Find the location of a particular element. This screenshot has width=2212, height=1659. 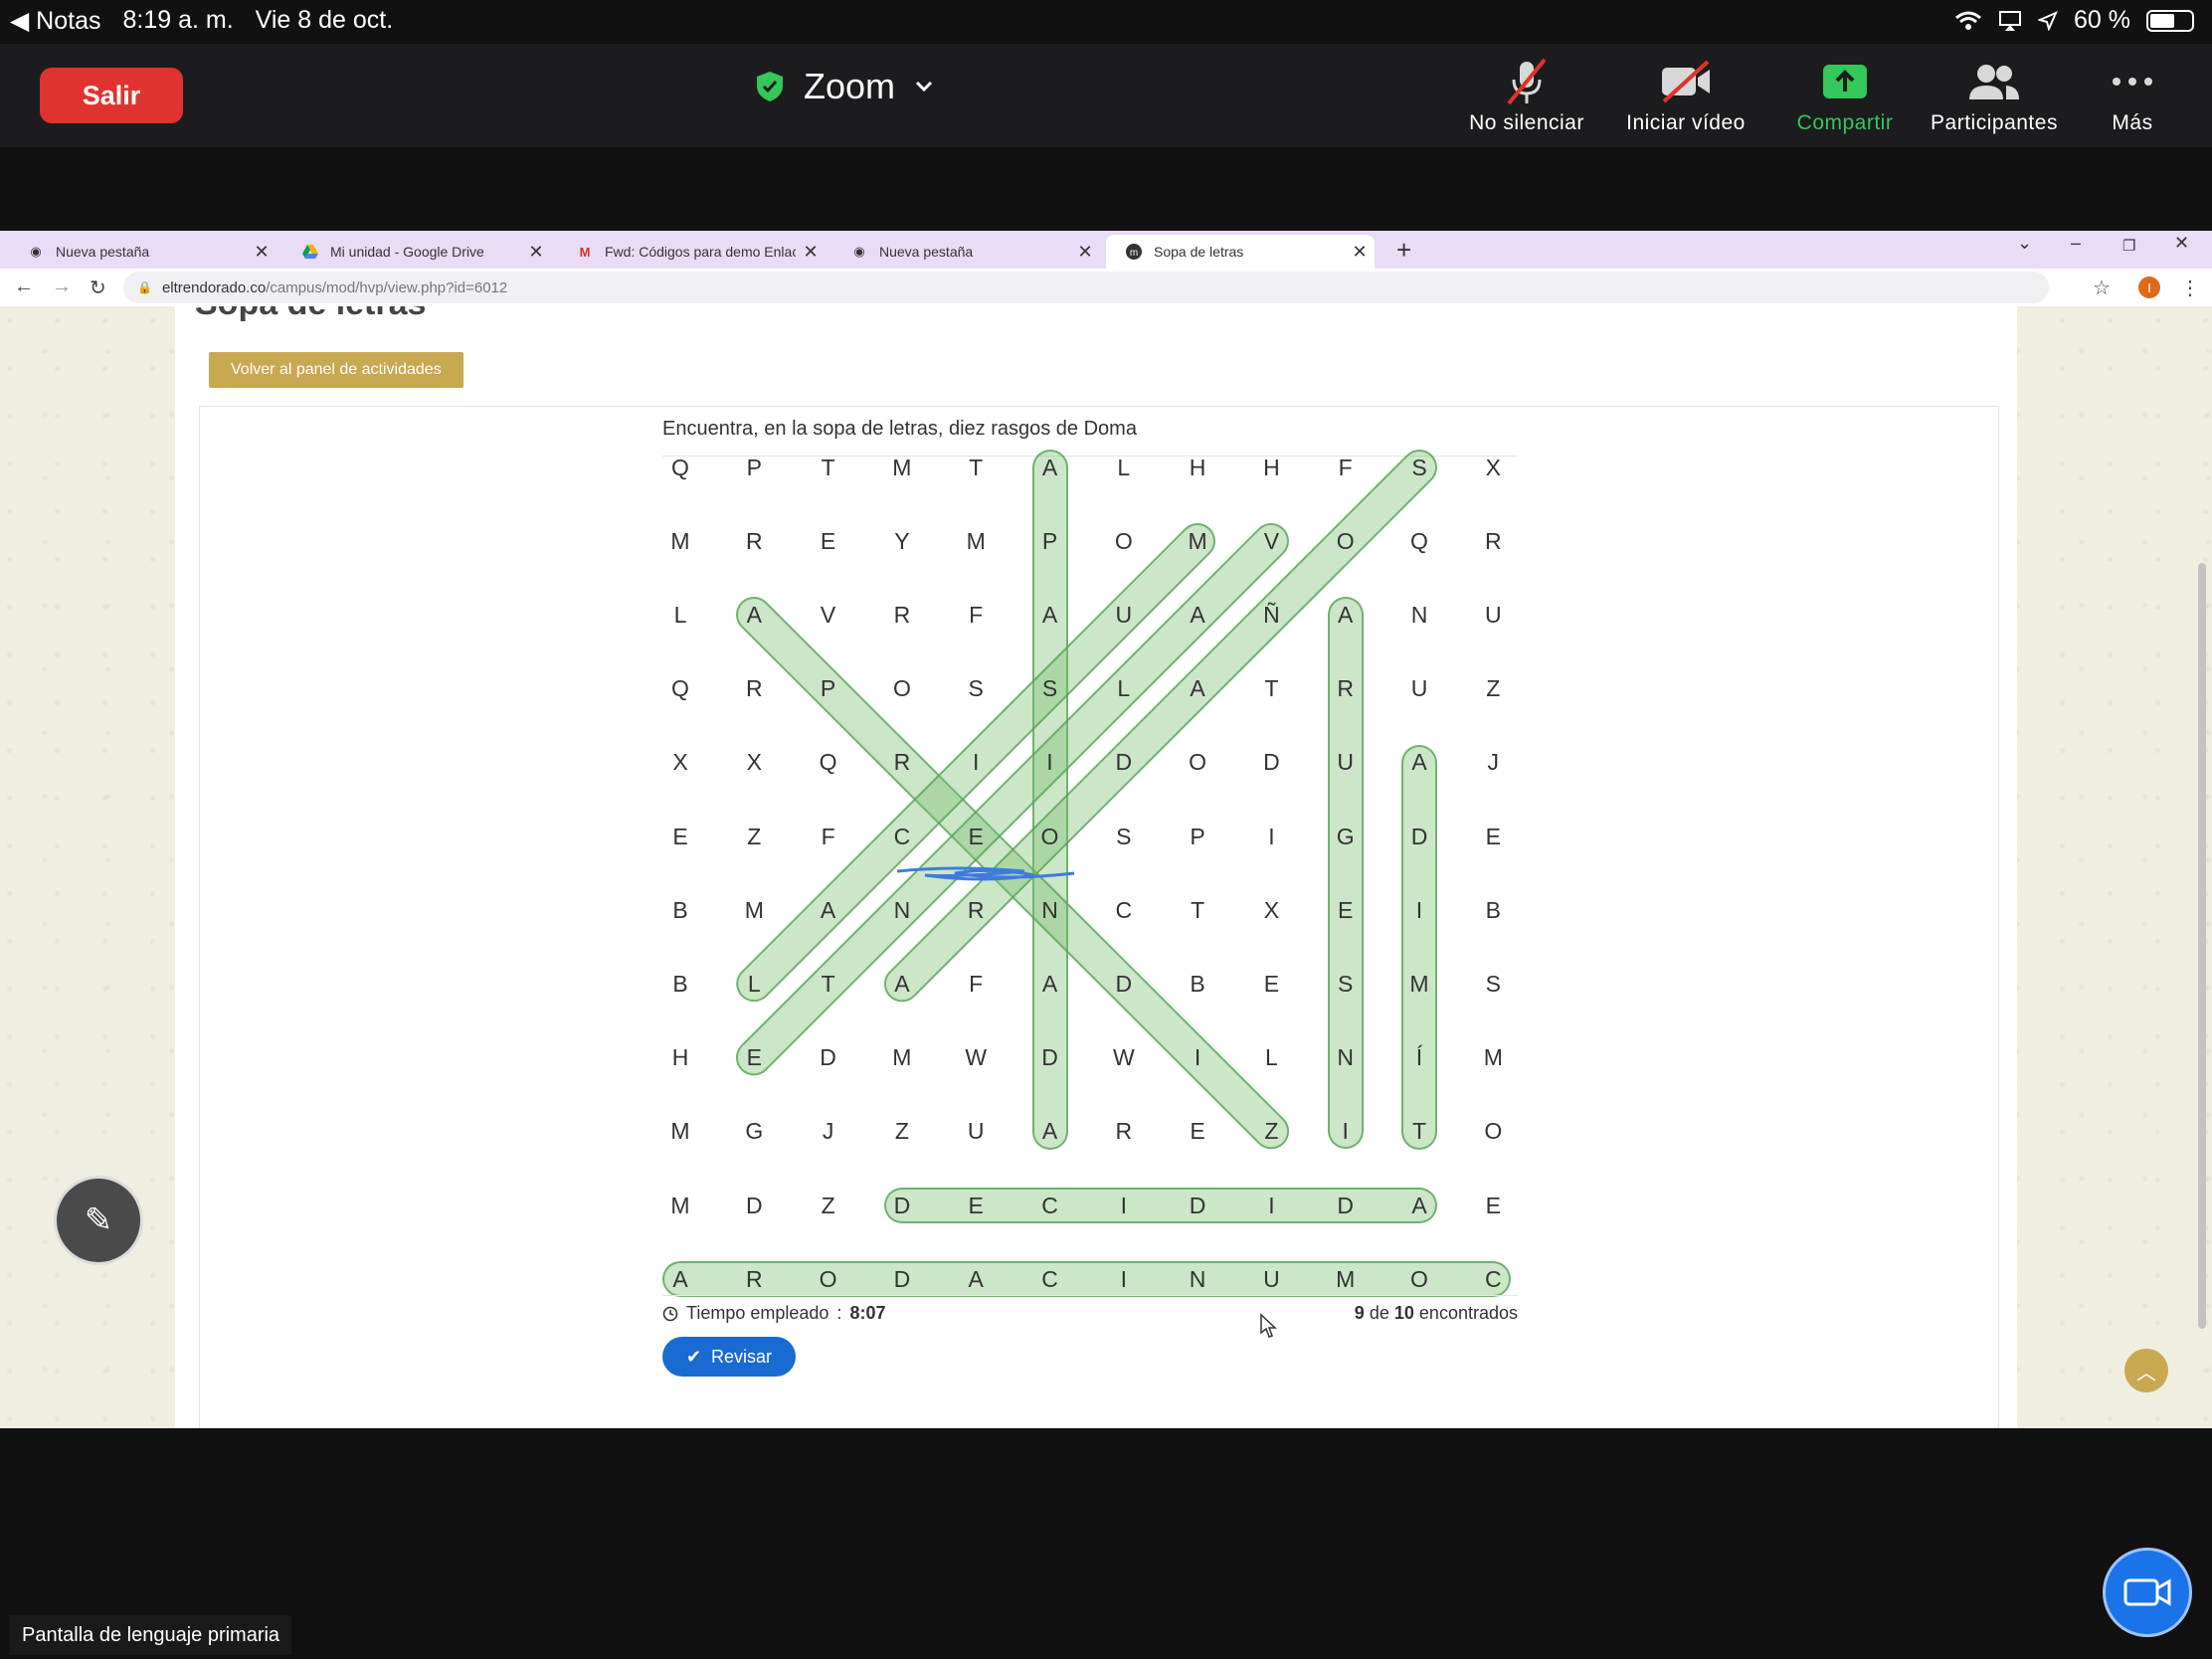

new-tab-button: + is located at coordinates (1403, 250).